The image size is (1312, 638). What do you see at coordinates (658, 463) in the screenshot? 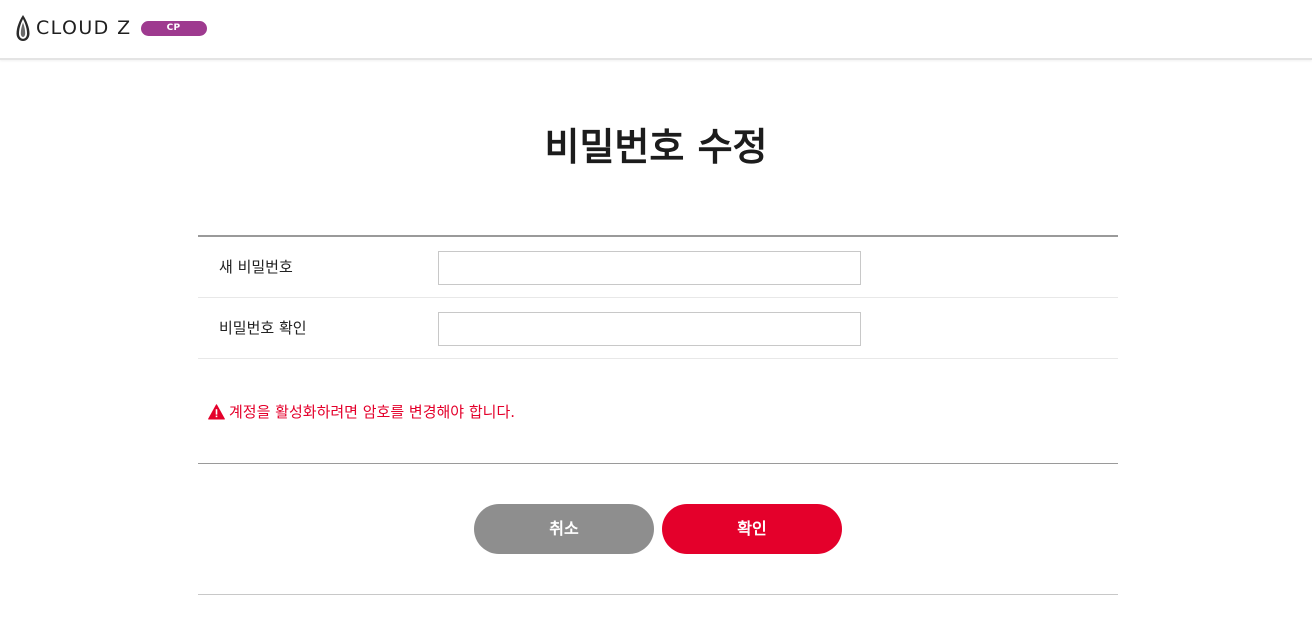
I see `form-divider` at bounding box center [658, 463].